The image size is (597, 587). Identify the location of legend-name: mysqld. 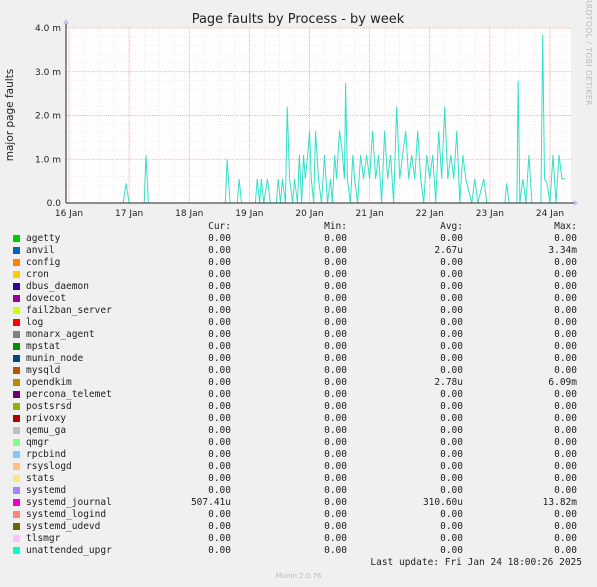
(43, 370).